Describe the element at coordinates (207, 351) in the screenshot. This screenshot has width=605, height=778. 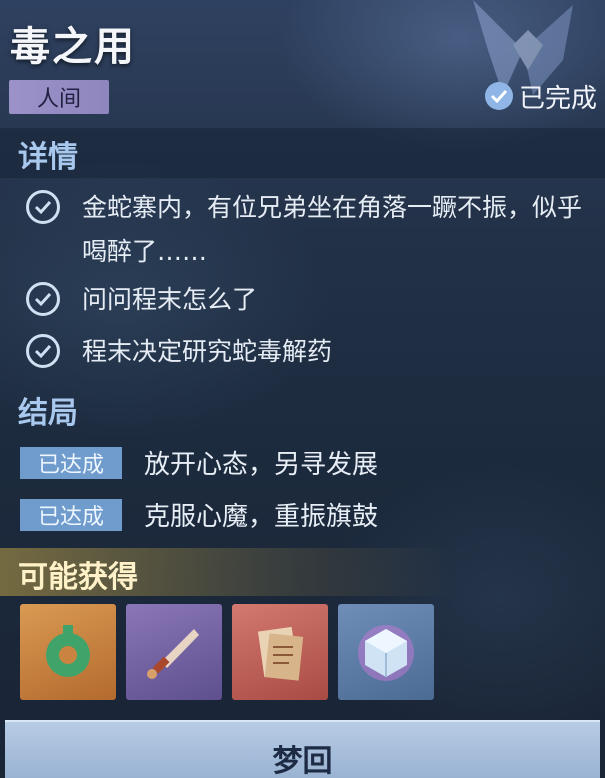
I see `task-text: 程末决定研究蛇毒解药` at that location.